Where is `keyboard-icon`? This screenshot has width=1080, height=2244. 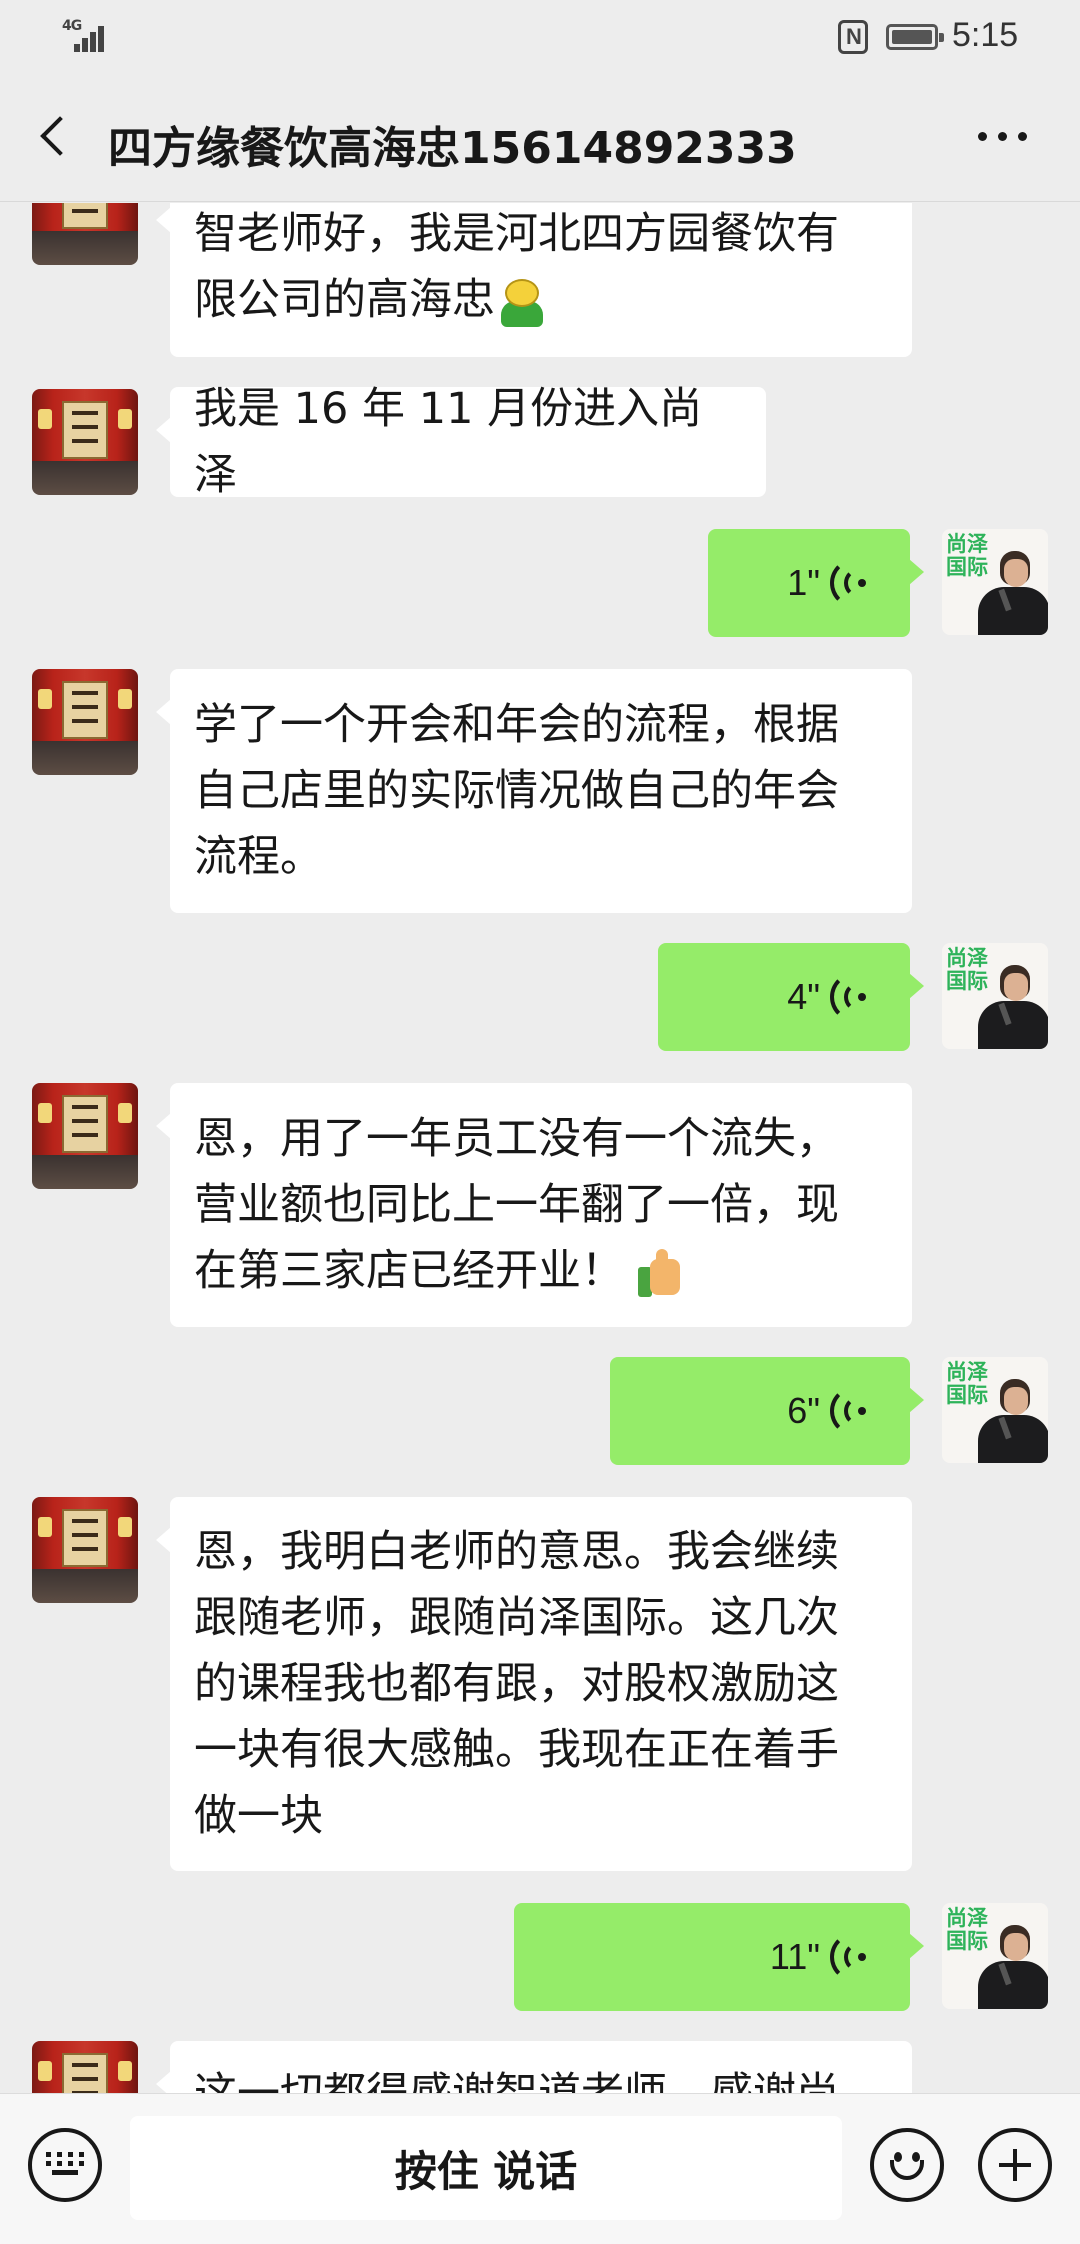
keyboard-icon is located at coordinates (65, 2165).